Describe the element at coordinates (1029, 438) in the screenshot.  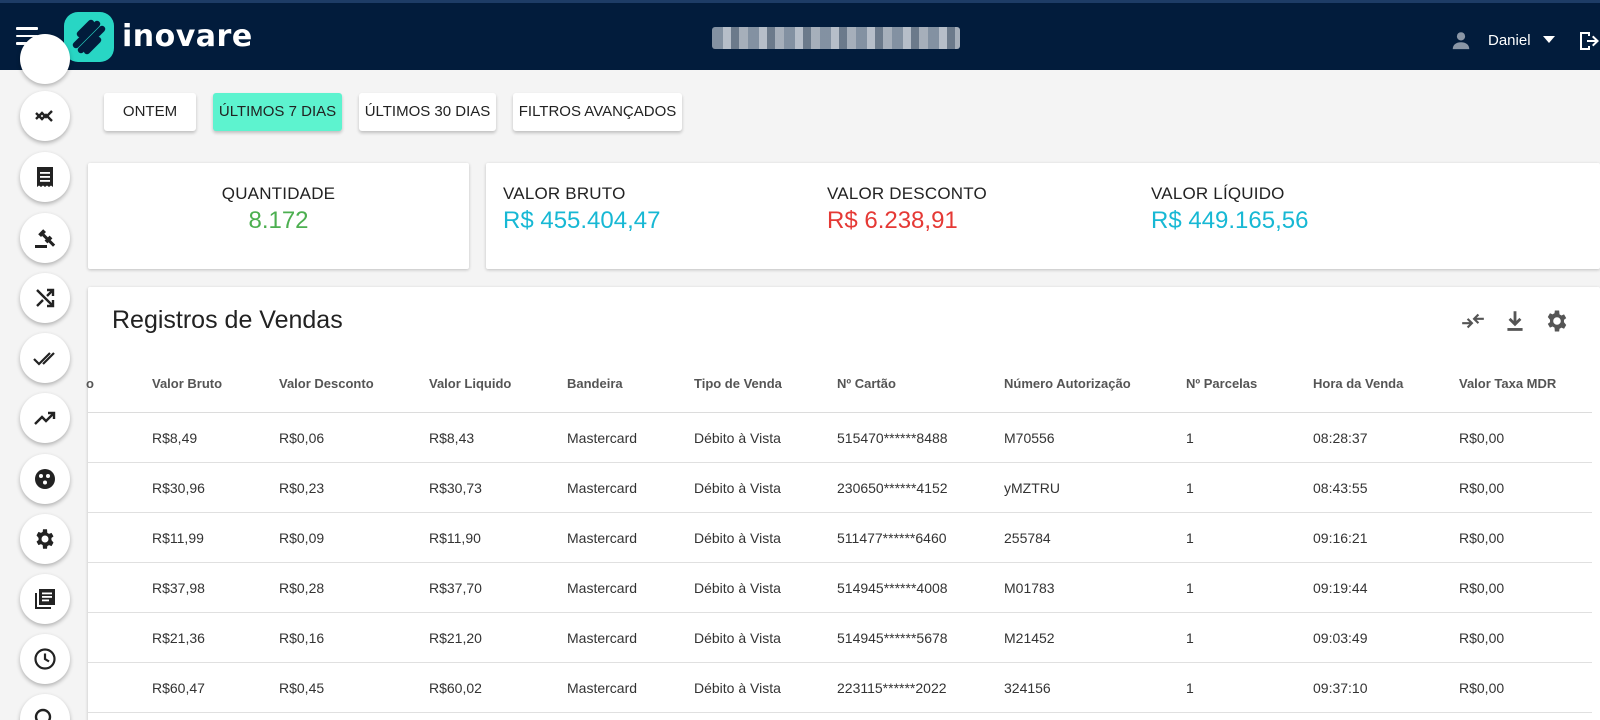
I see `cell-numero-autorizacao: M70556` at that location.